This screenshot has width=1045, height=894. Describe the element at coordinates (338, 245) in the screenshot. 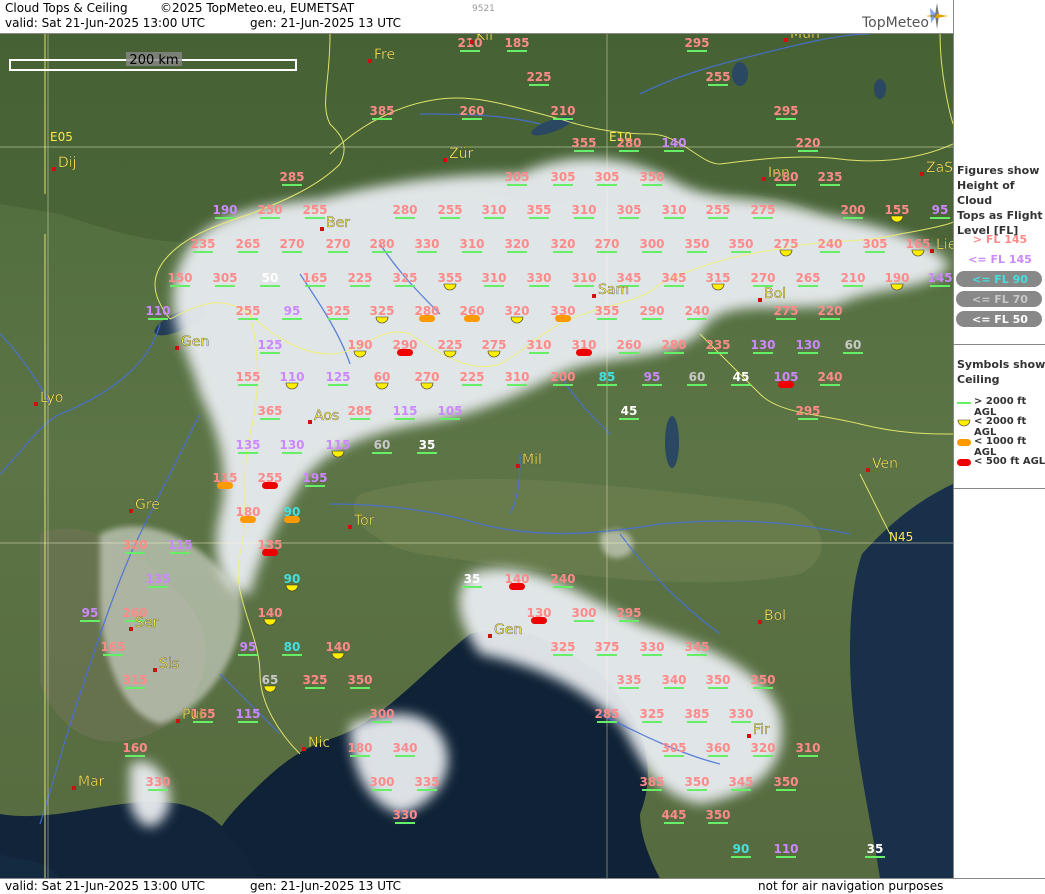

I see `observation-38: 270` at that location.